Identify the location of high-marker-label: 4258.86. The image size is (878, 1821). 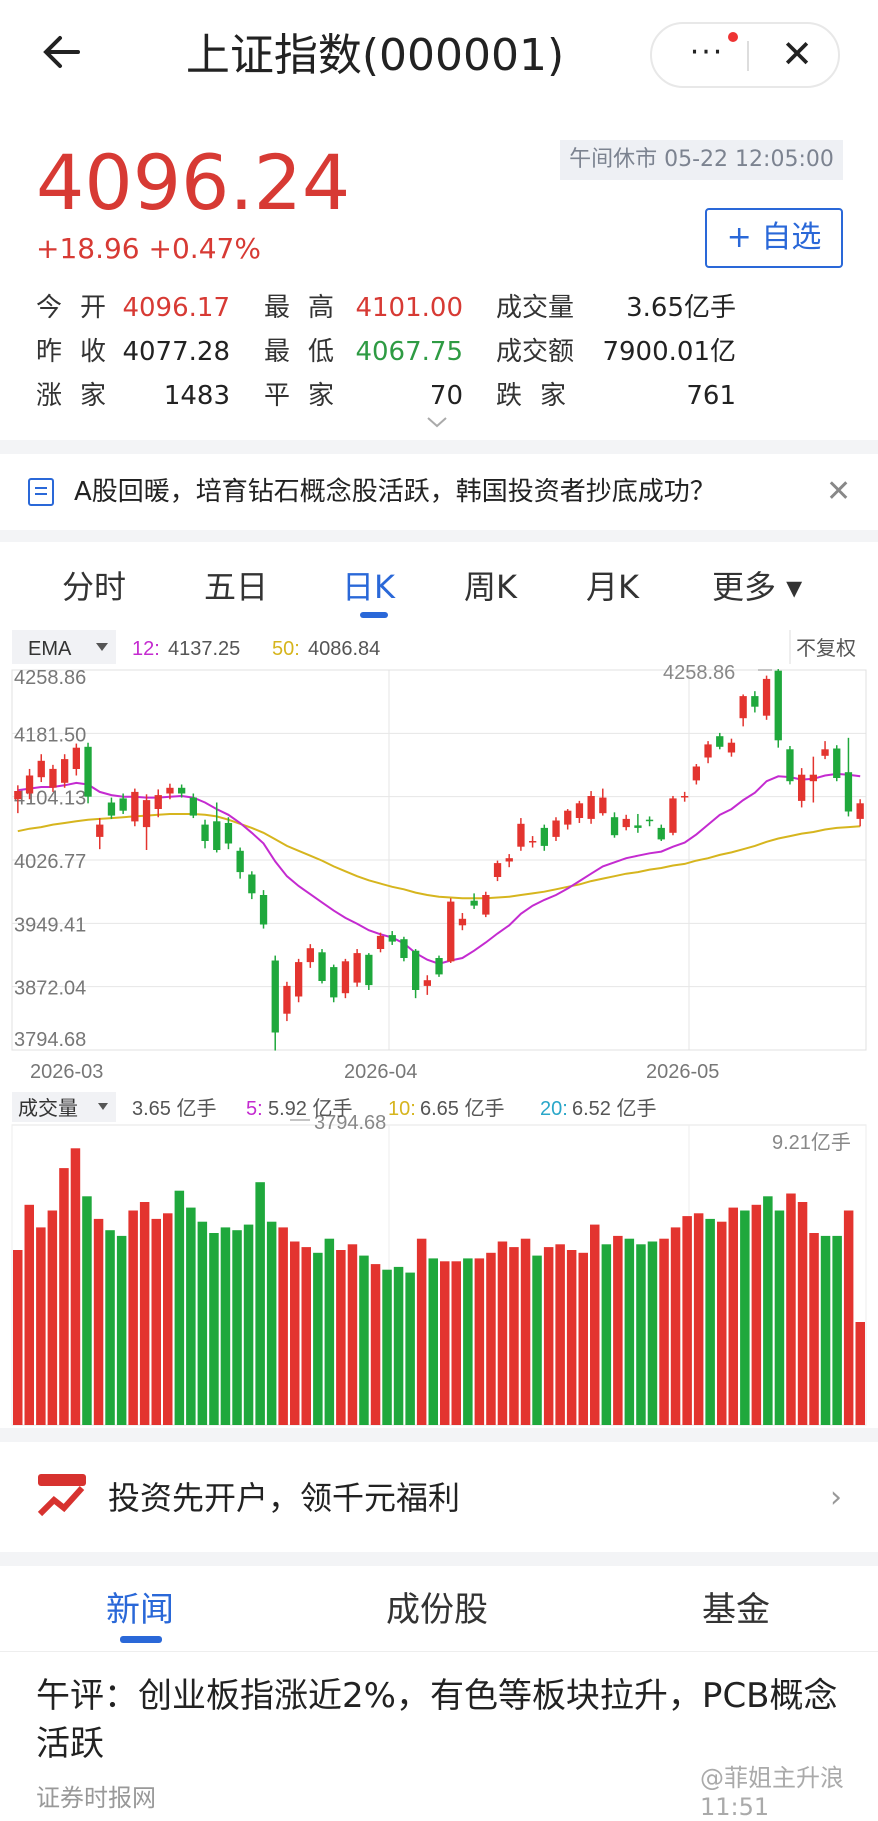
(699, 673).